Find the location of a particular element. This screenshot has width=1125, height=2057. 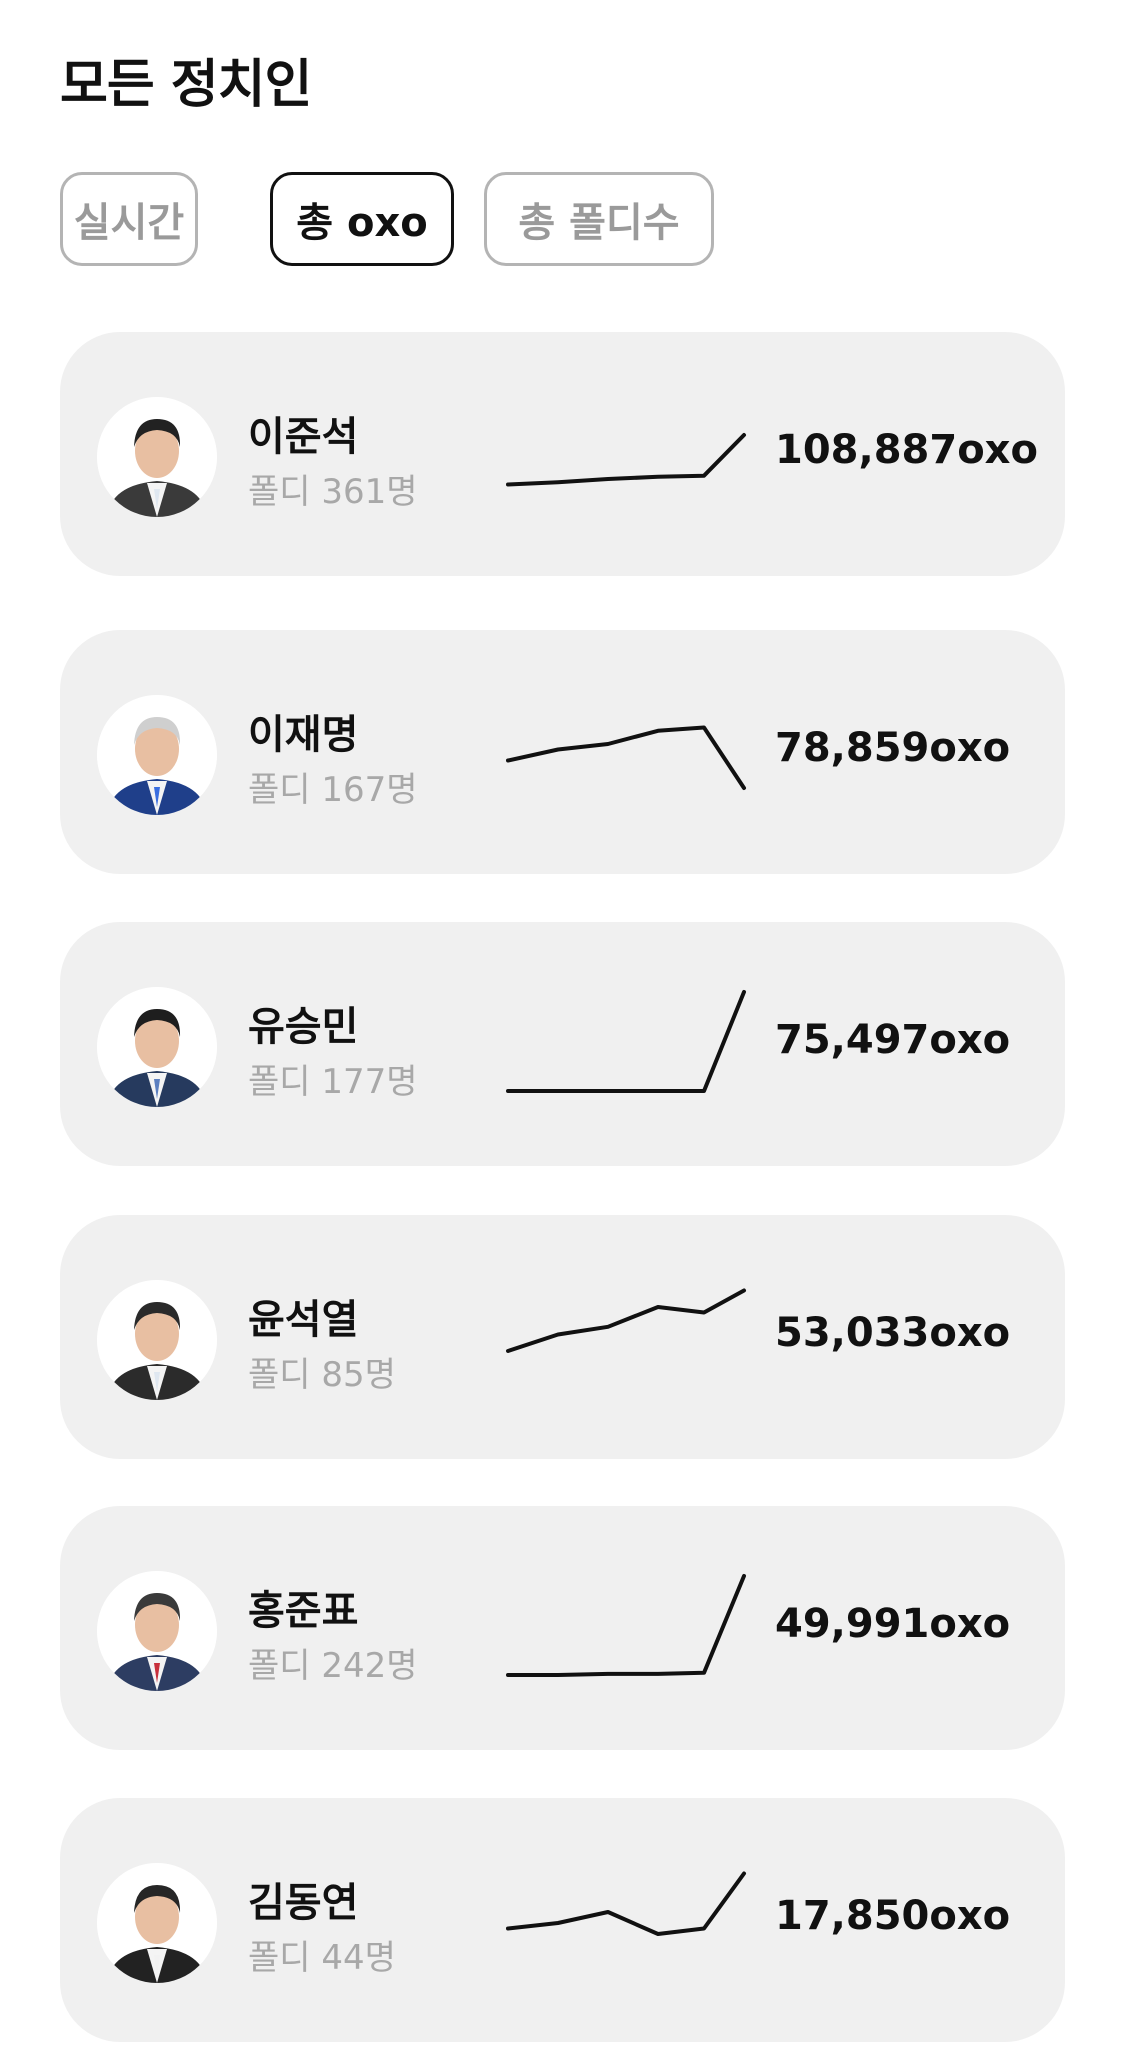

politician-card: 김동연 폴디 44명 17,850oxo is located at coordinates (562, 1920).